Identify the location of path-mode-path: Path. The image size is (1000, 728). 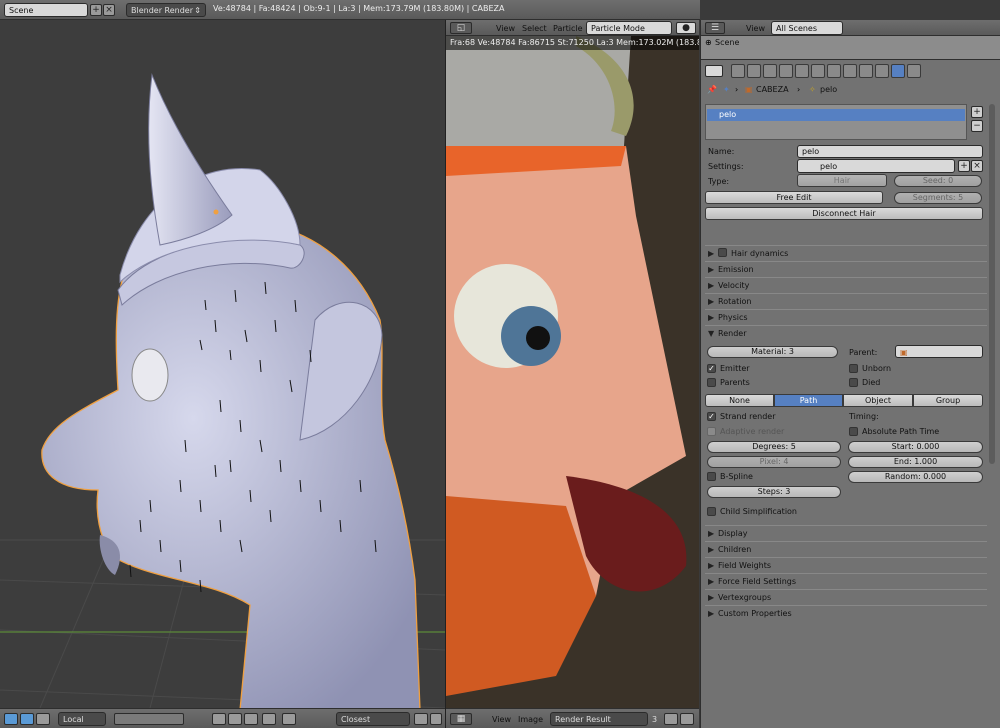
(808, 400).